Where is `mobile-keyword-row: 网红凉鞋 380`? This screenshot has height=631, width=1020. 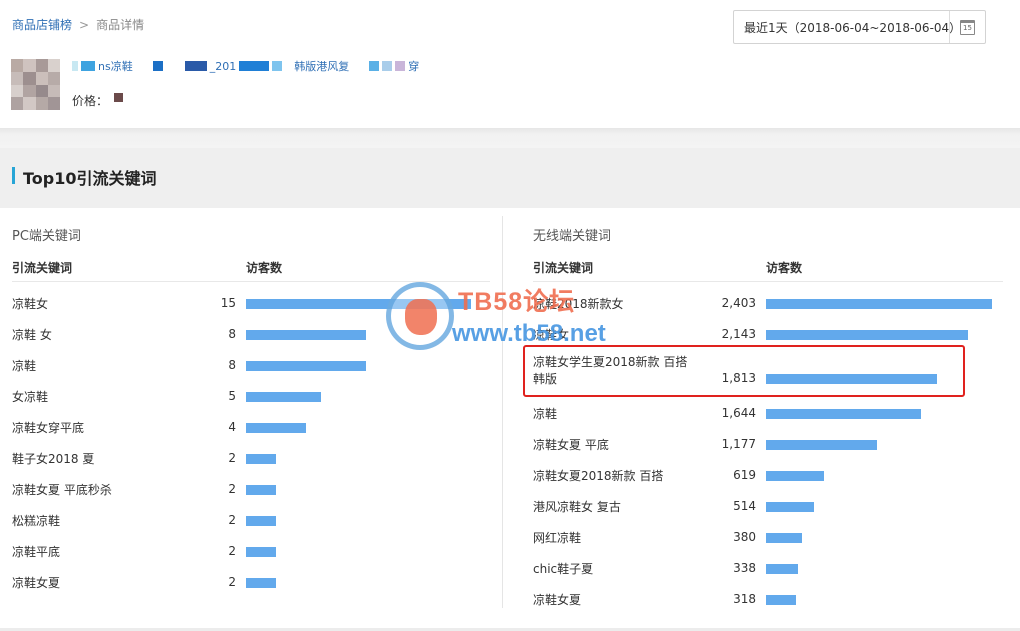
mobile-keyword-row: 网红凉鞋 380 is located at coordinates (768, 538).